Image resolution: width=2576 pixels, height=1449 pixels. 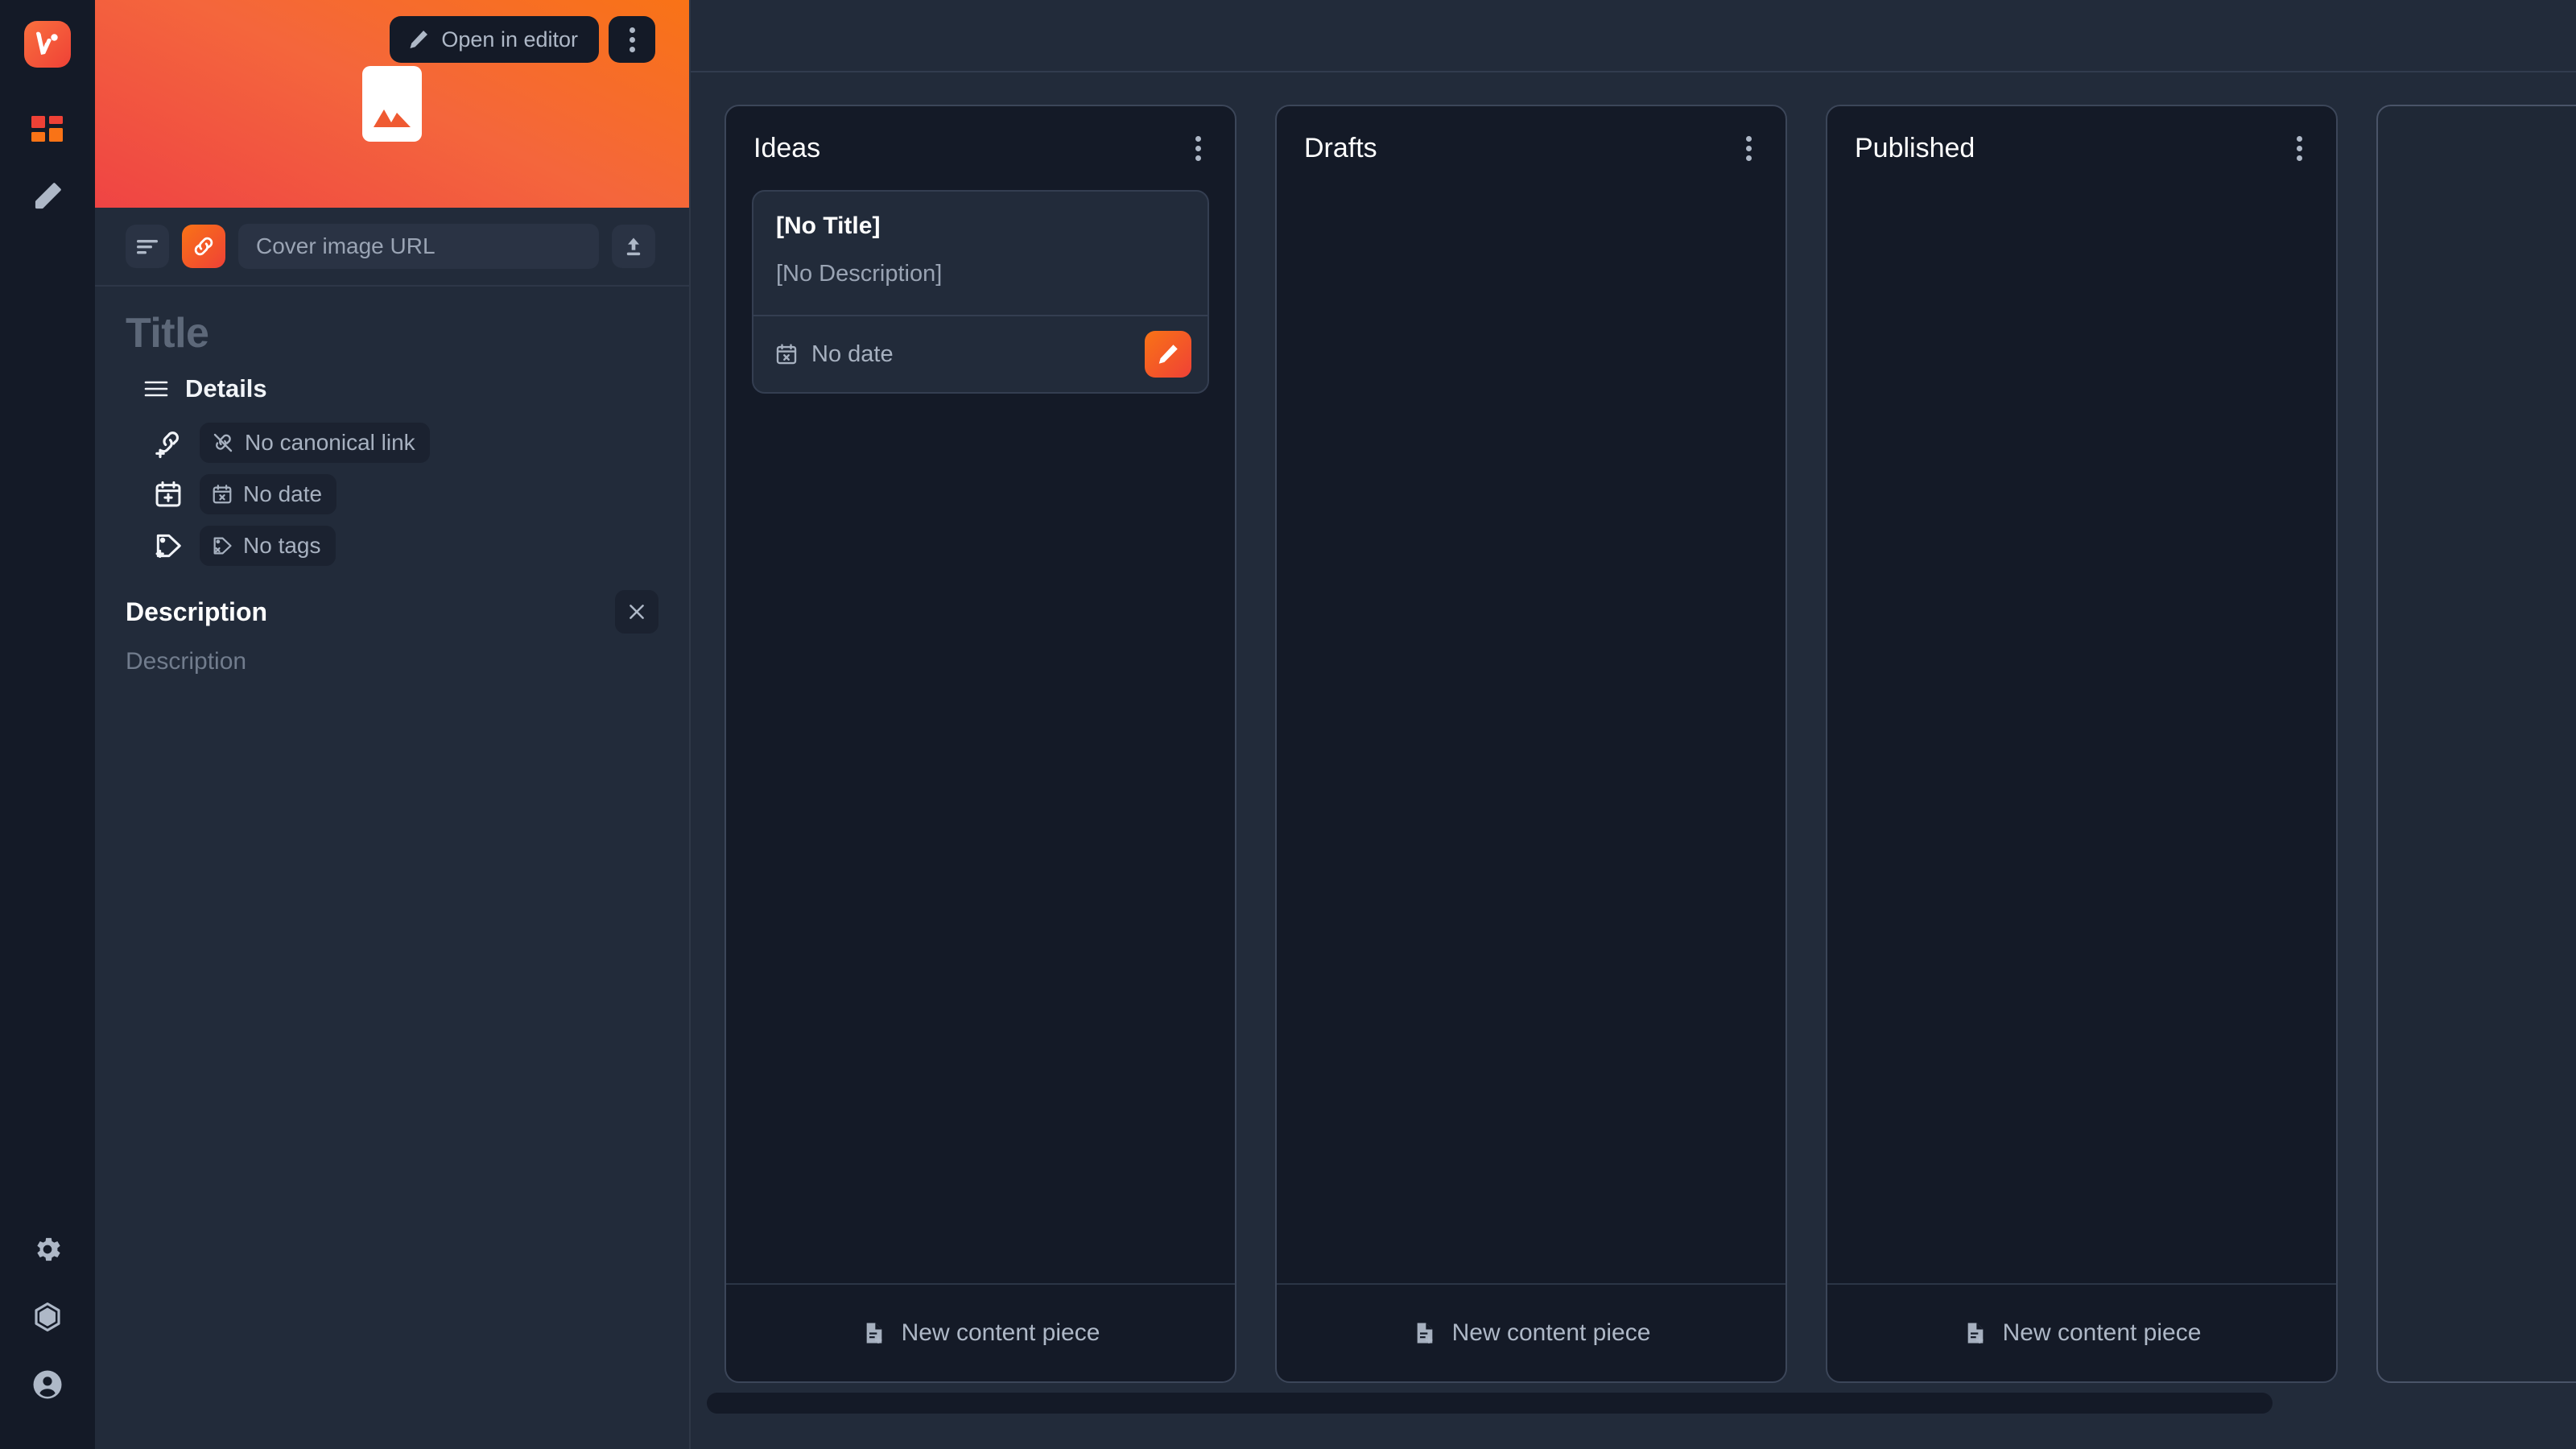 What do you see at coordinates (392, 333) in the screenshot?
I see `document-title-placeholder: Title` at bounding box center [392, 333].